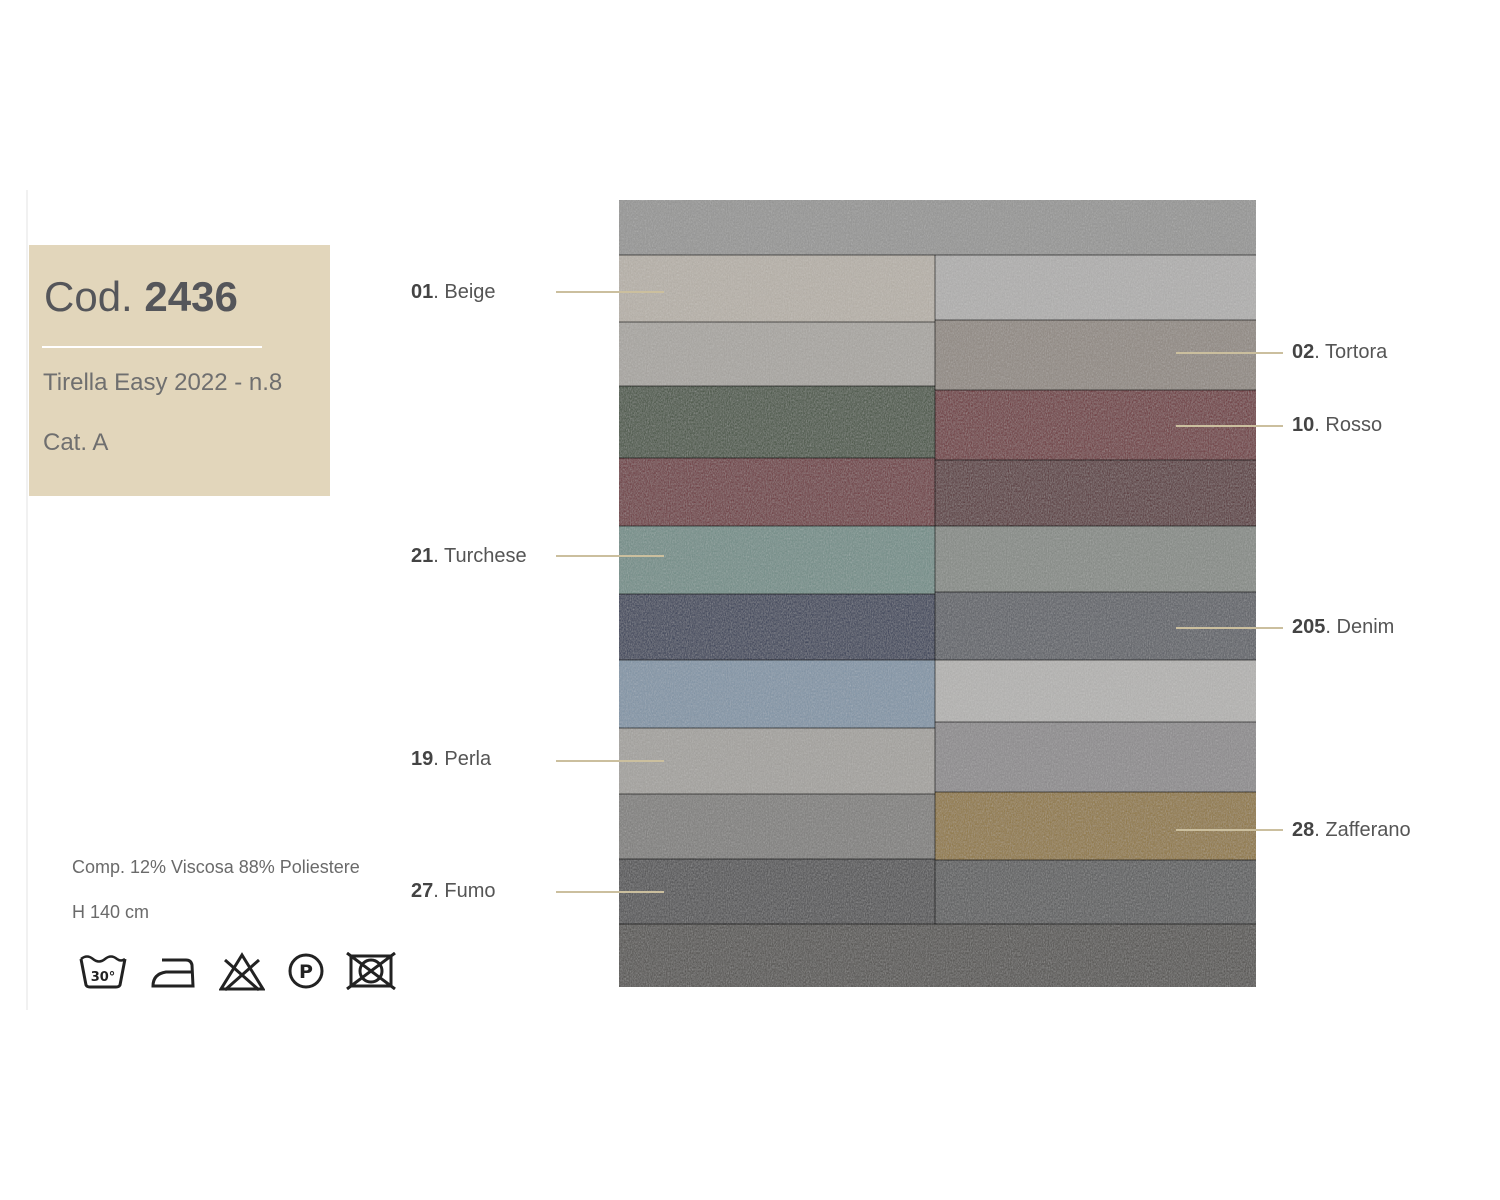  What do you see at coordinates (103, 977) in the screenshot?
I see `wash-temp-label: 30°` at bounding box center [103, 977].